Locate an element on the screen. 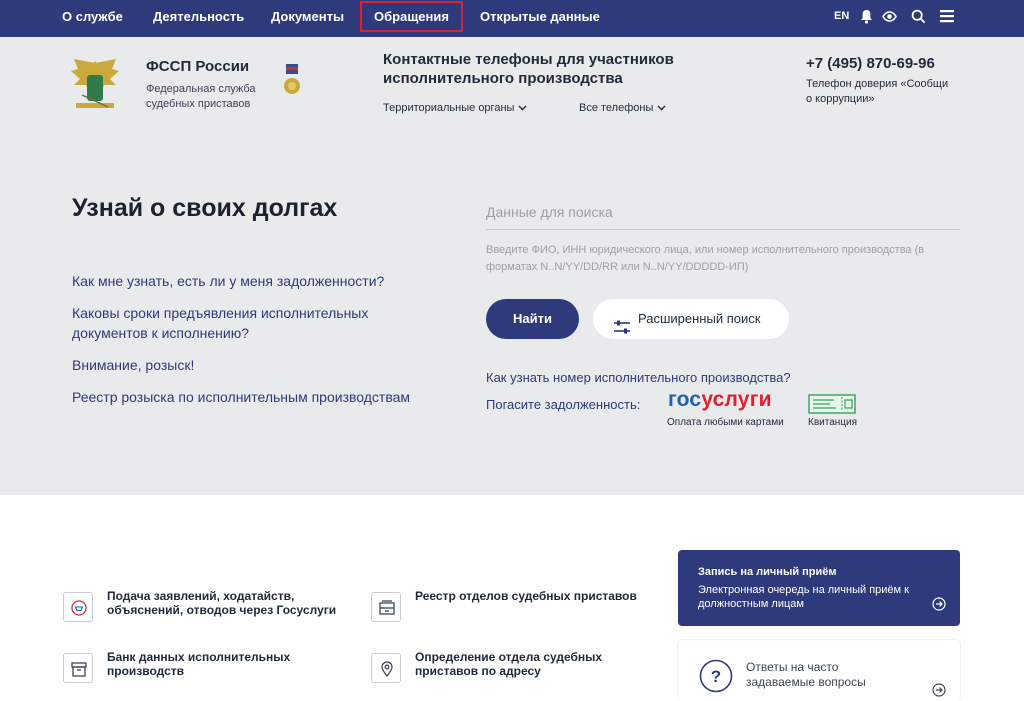 The width and height of the screenshot is (1024, 701). service-enforcement-database: Банк данных исполнительных производств is located at coordinates (203, 670).